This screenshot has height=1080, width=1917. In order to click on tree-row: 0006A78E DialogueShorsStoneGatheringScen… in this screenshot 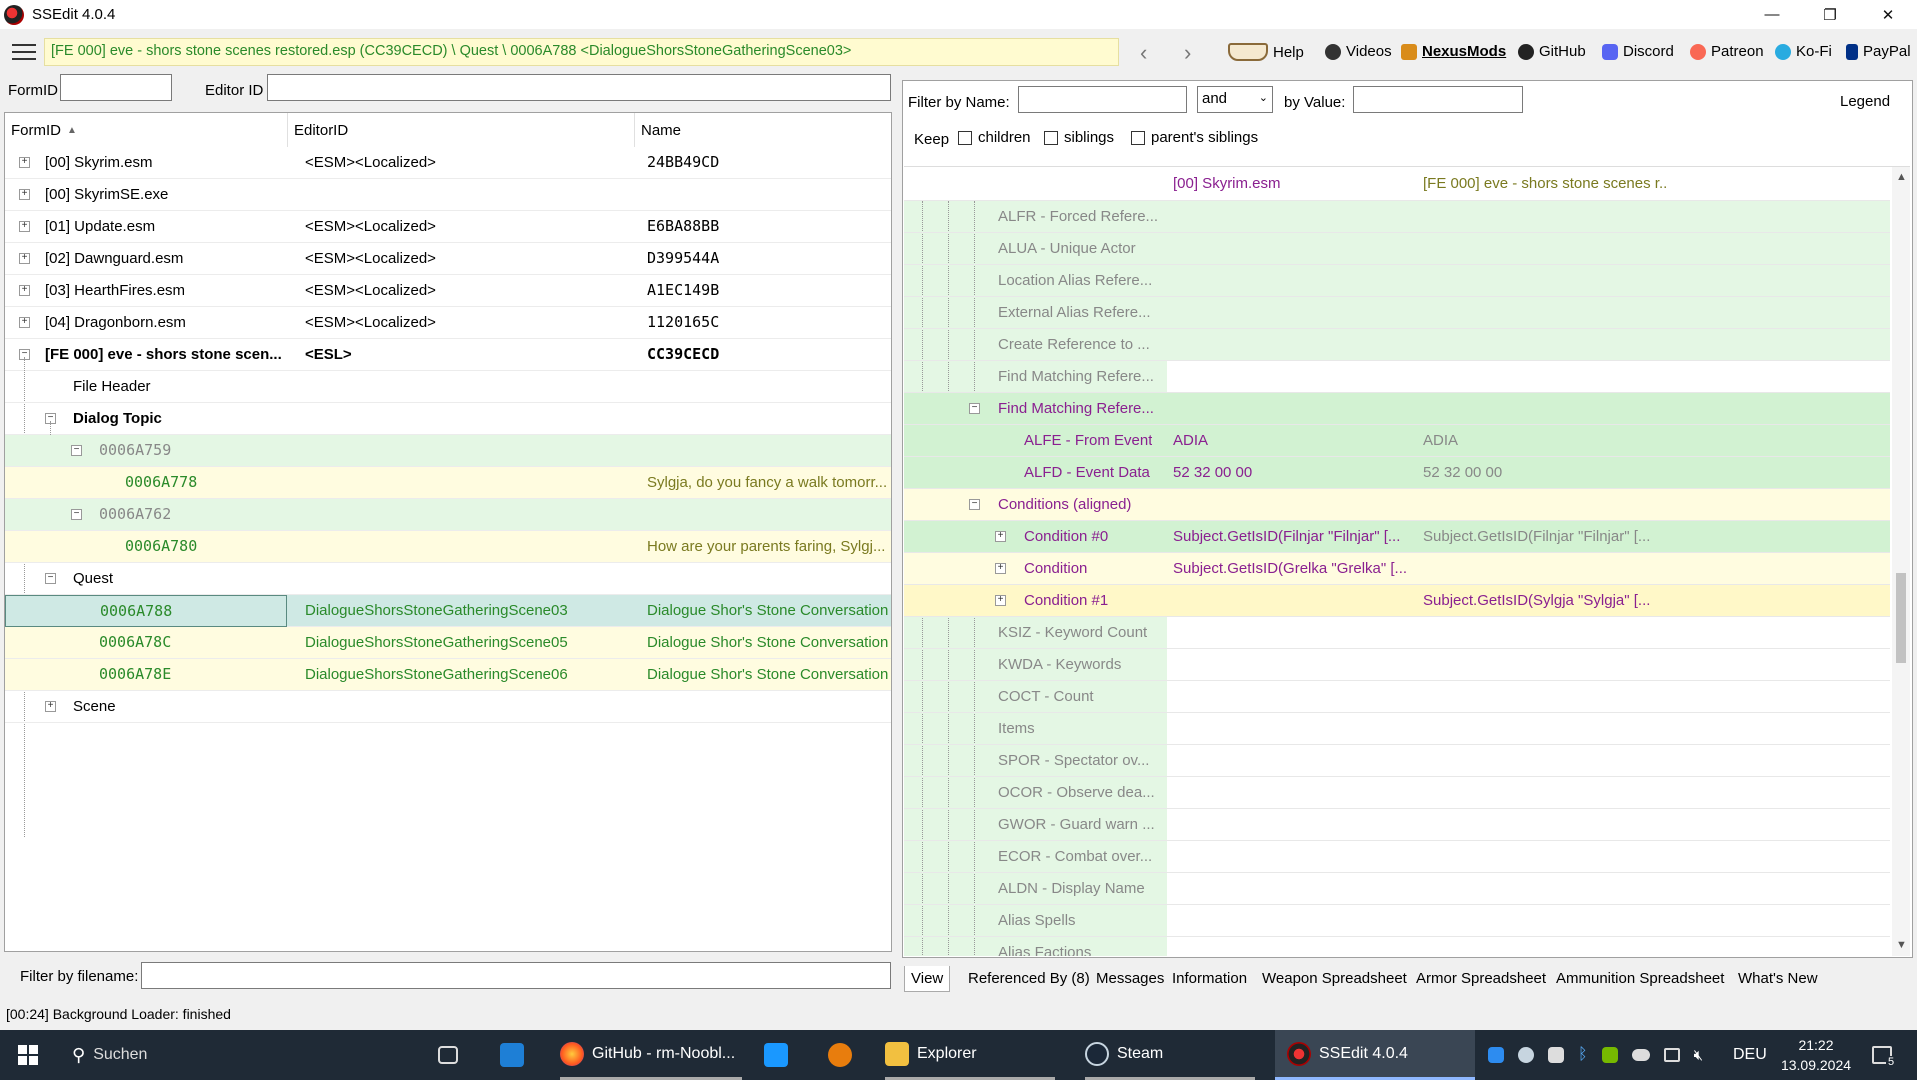, I will do `click(448, 675)`.